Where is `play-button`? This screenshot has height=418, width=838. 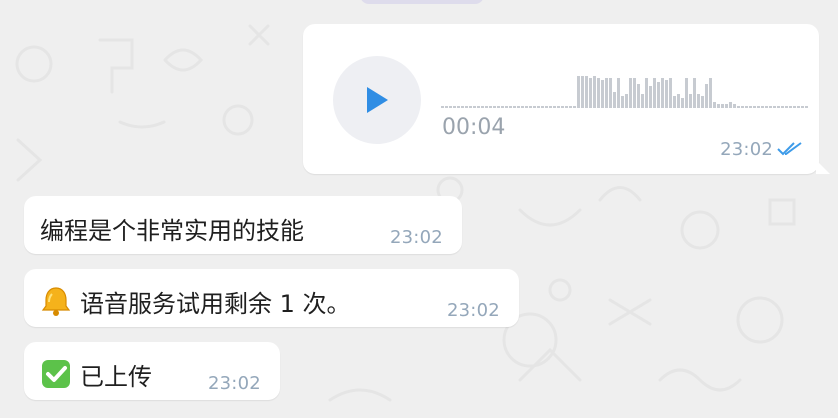 play-button is located at coordinates (377, 100).